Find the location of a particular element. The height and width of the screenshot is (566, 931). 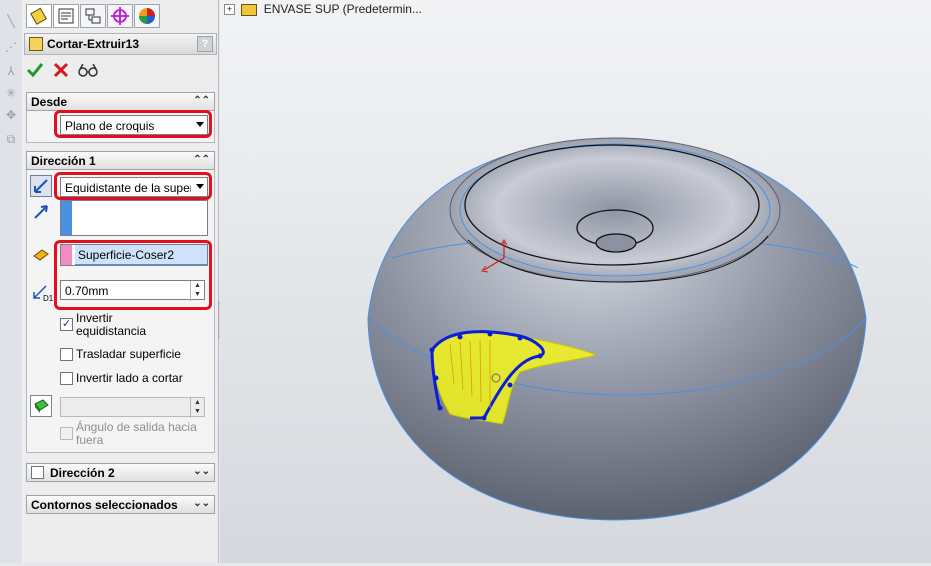

invert-offset-checkbox: ✓ is located at coordinates (66, 324).